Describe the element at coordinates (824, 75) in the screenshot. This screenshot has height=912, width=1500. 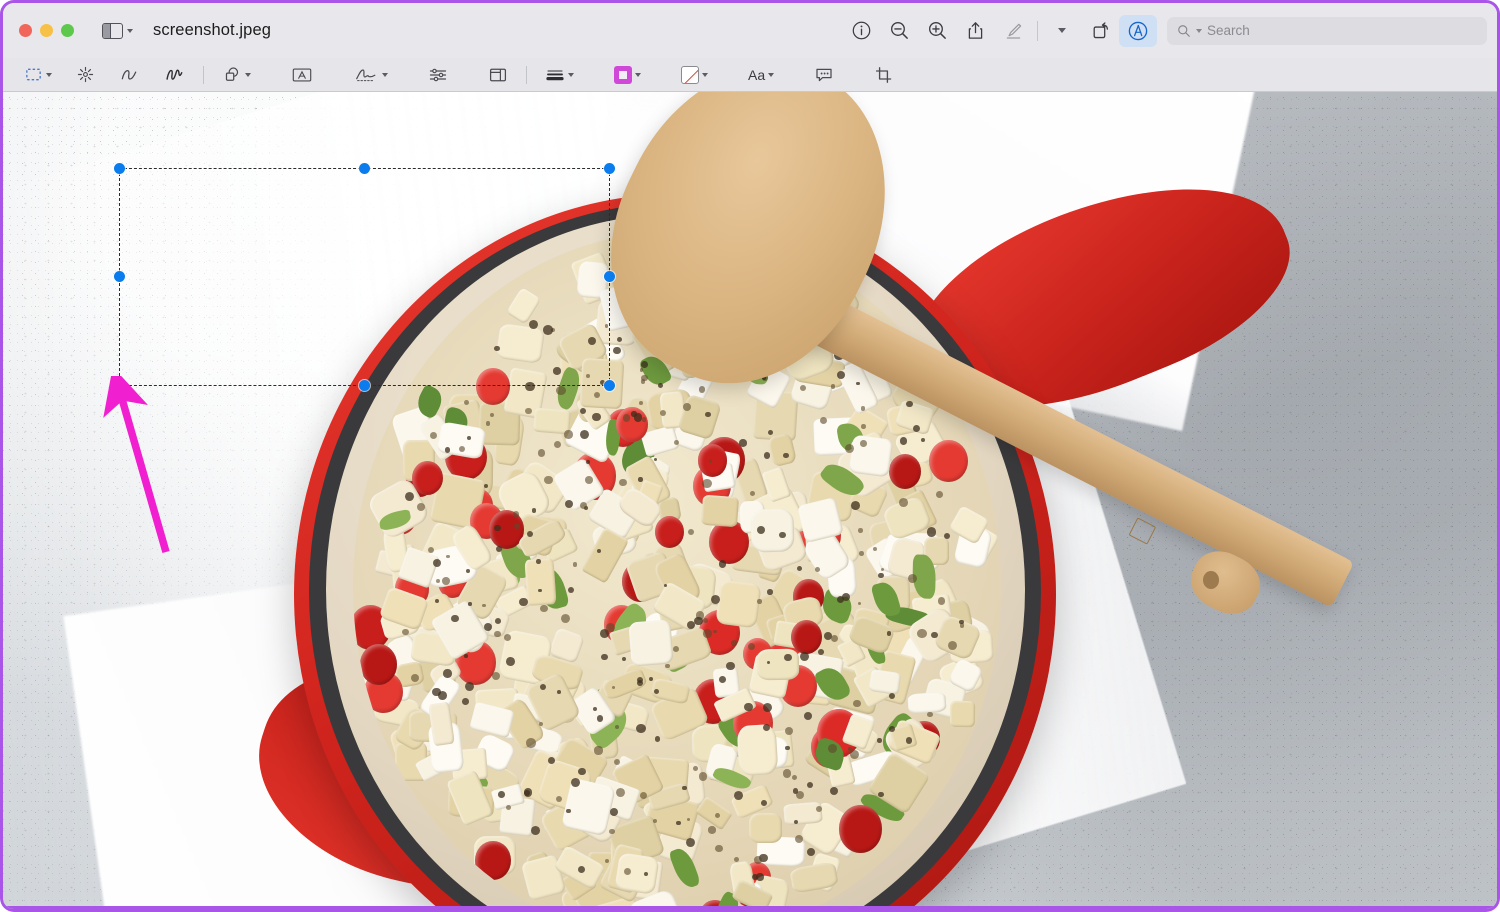
I see `annotate-tool` at that location.